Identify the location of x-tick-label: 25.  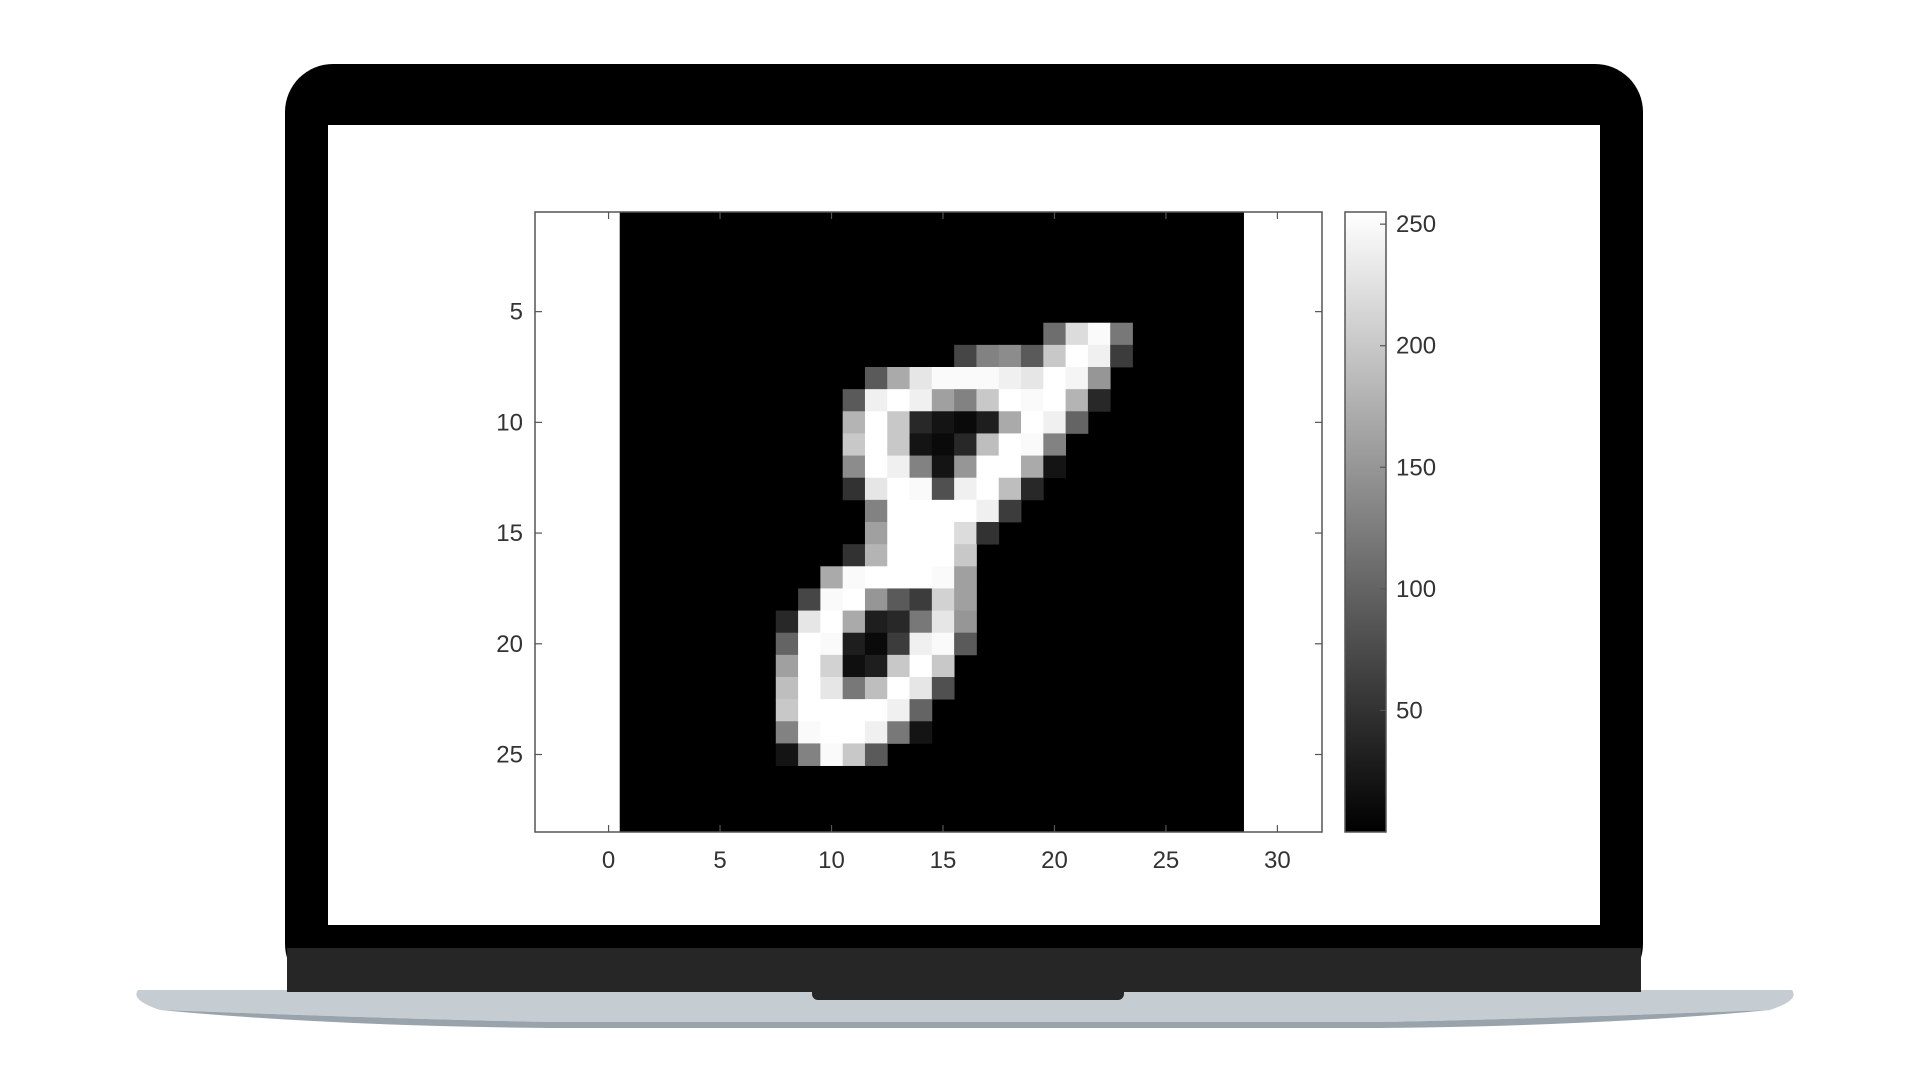
(1166, 860).